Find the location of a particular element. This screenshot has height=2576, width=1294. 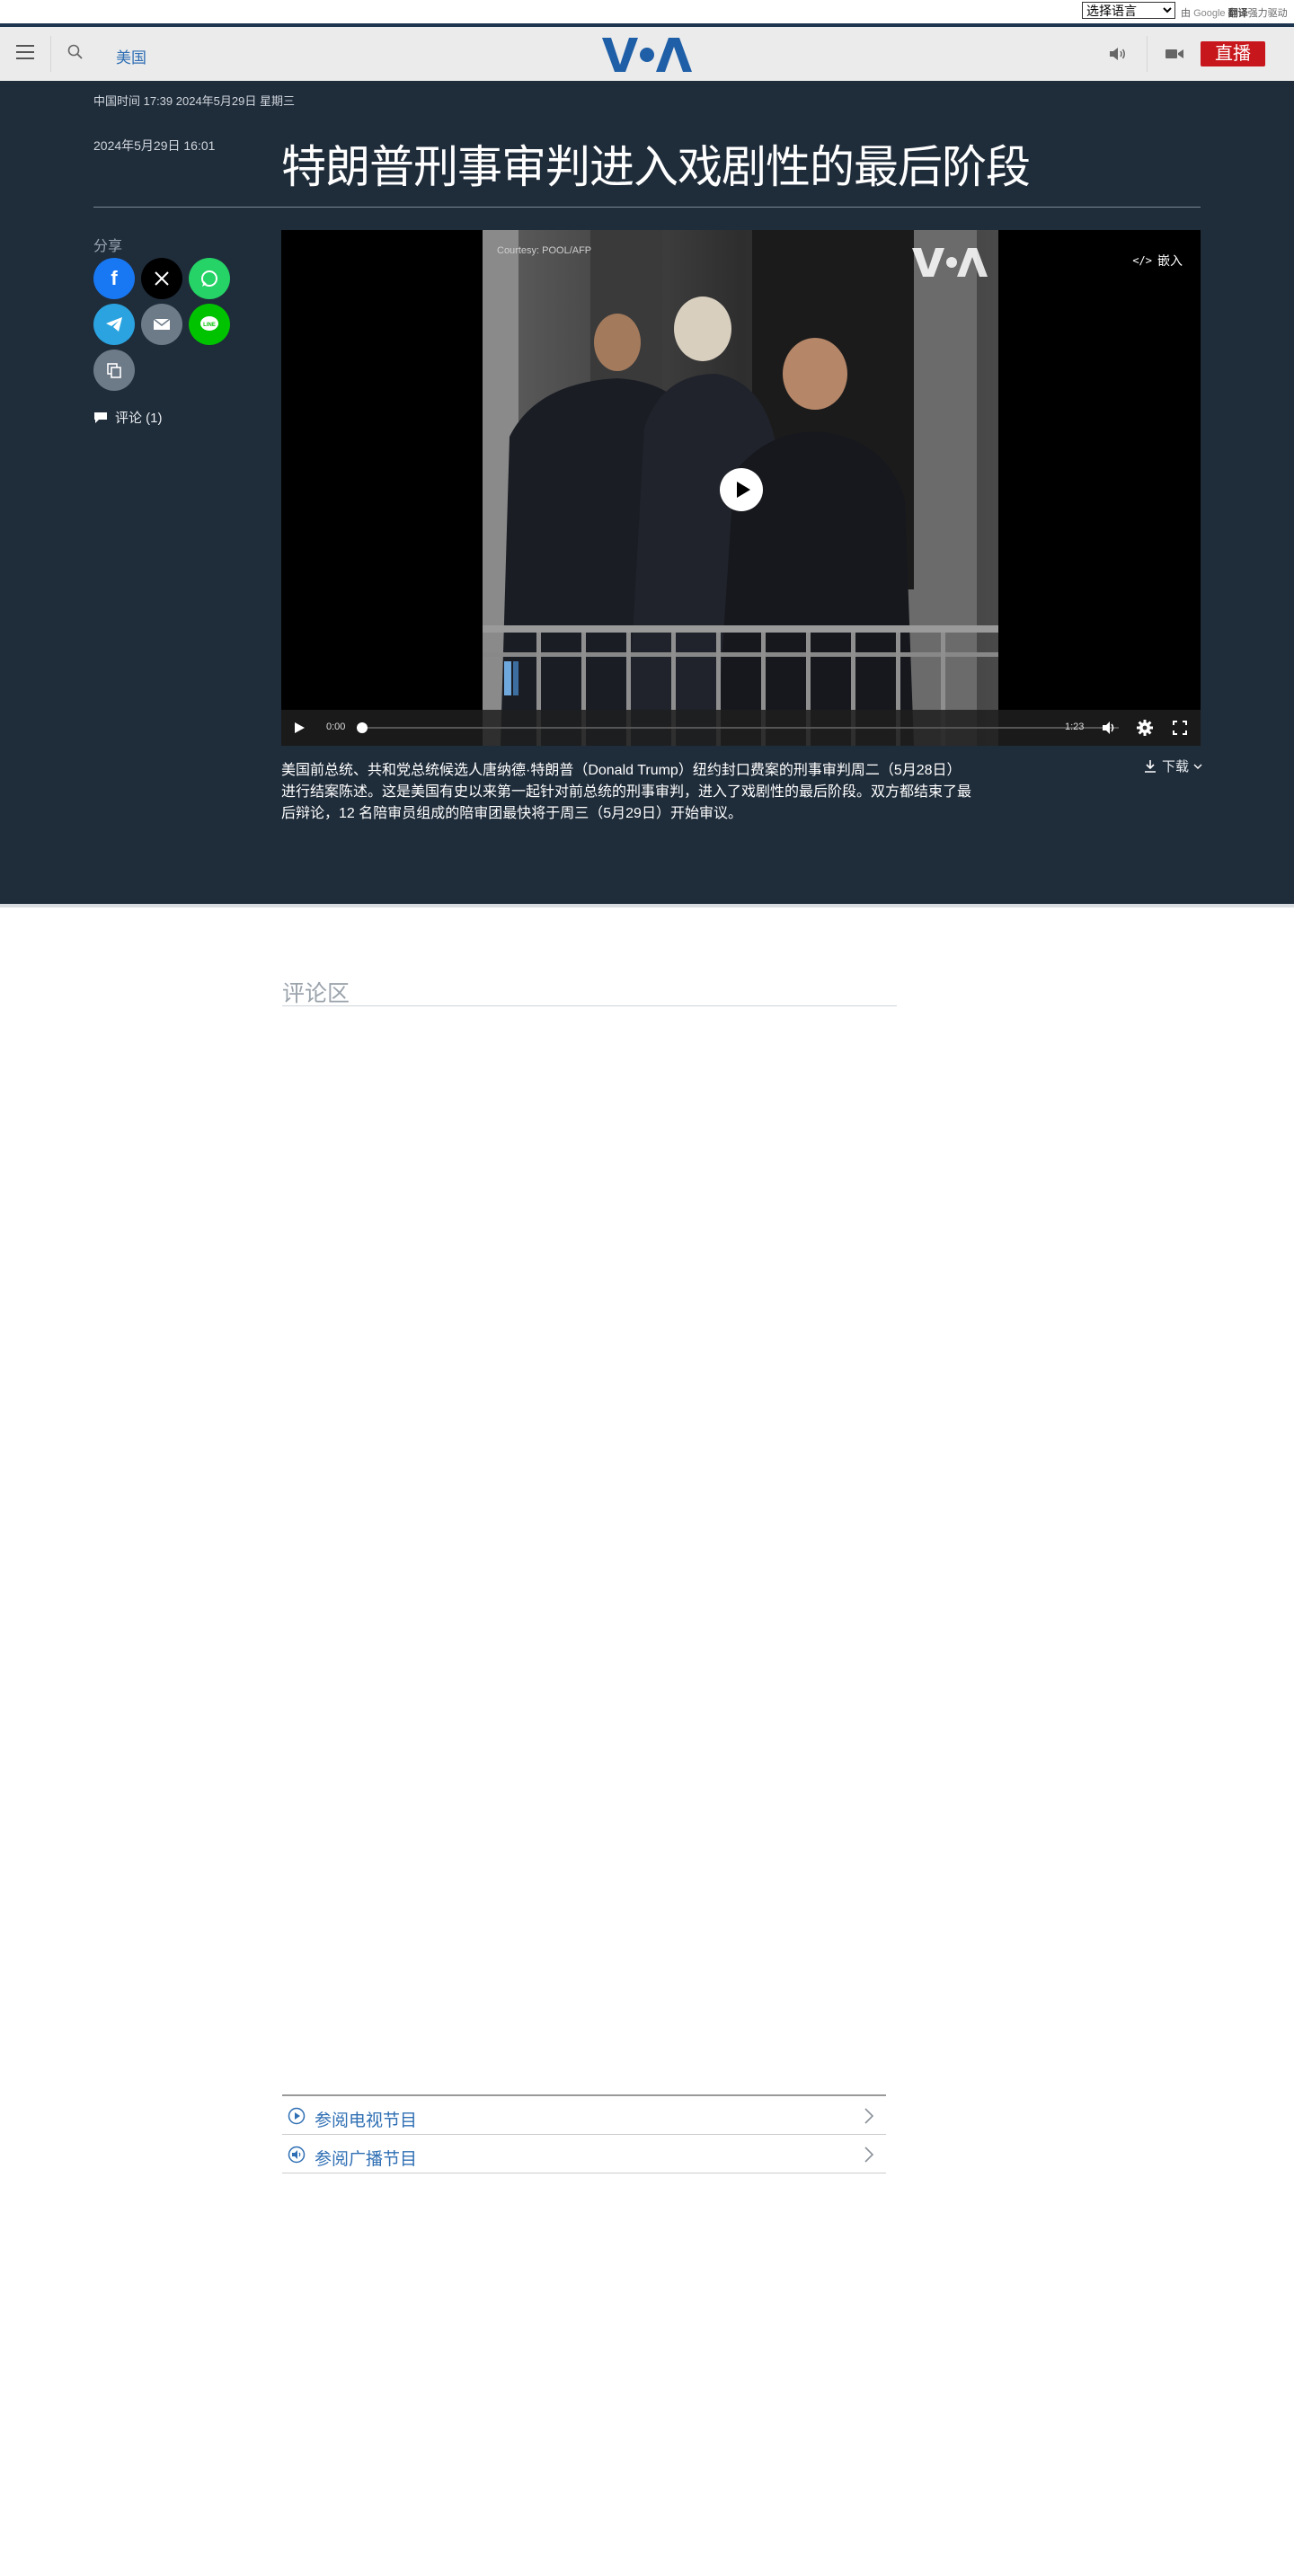

hero-bottom-border is located at coordinates (647, 905).